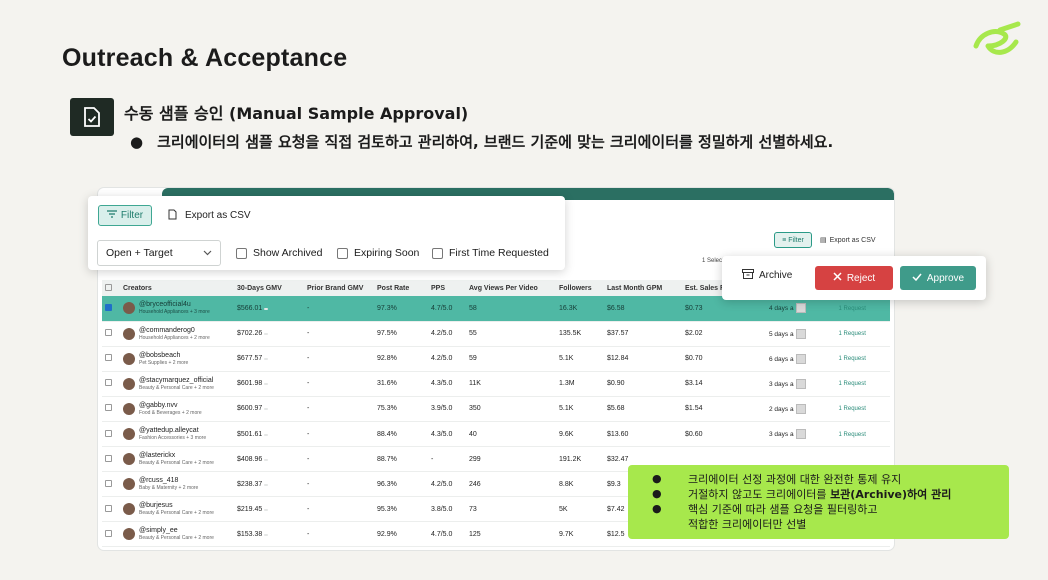 The width and height of the screenshot is (1048, 580). Describe the element at coordinates (793, 240) in the screenshot. I see `mini-filter-button: ≡ Filter` at that location.